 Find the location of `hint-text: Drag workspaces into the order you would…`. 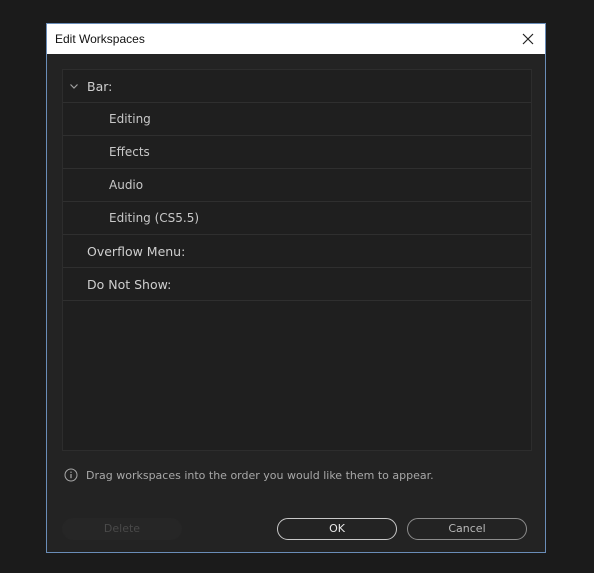

hint-text: Drag workspaces into the order you would… is located at coordinates (260, 475).